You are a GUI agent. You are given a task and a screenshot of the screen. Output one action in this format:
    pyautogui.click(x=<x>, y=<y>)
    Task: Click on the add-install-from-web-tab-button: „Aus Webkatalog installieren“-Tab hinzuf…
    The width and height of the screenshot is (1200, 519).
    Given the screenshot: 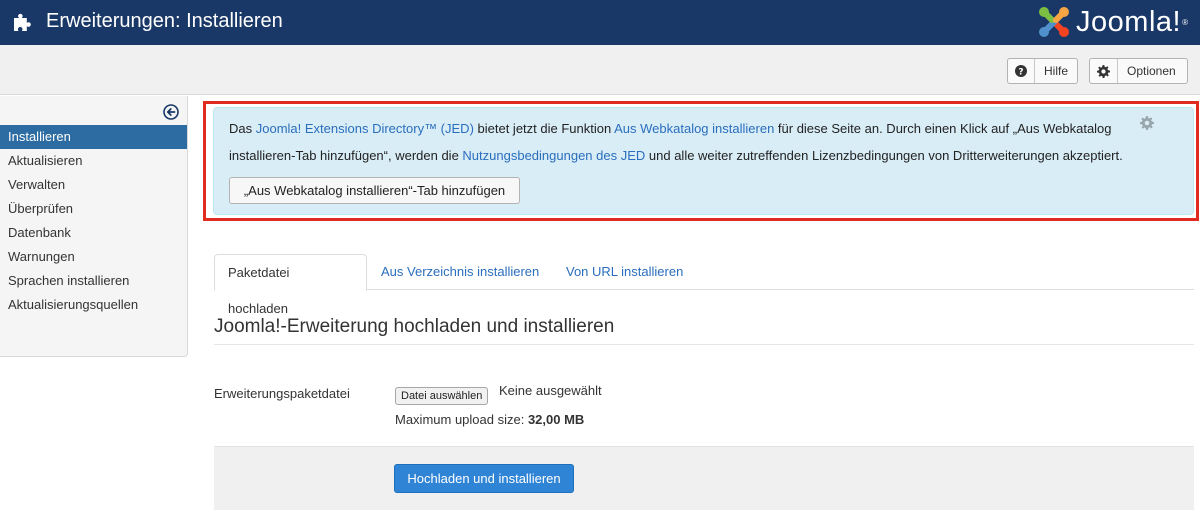 What is the action you would take?
    pyautogui.click(x=374, y=190)
    